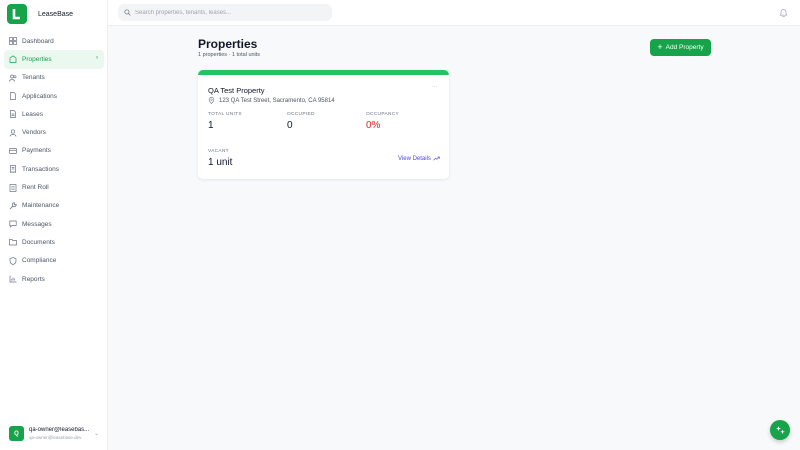 This screenshot has height=450, width=800. What do you see at coordinates (225, 114) in the screenshot?
I see `total-units-label: TOTAL UNITS` at bounding box center [225, 114].